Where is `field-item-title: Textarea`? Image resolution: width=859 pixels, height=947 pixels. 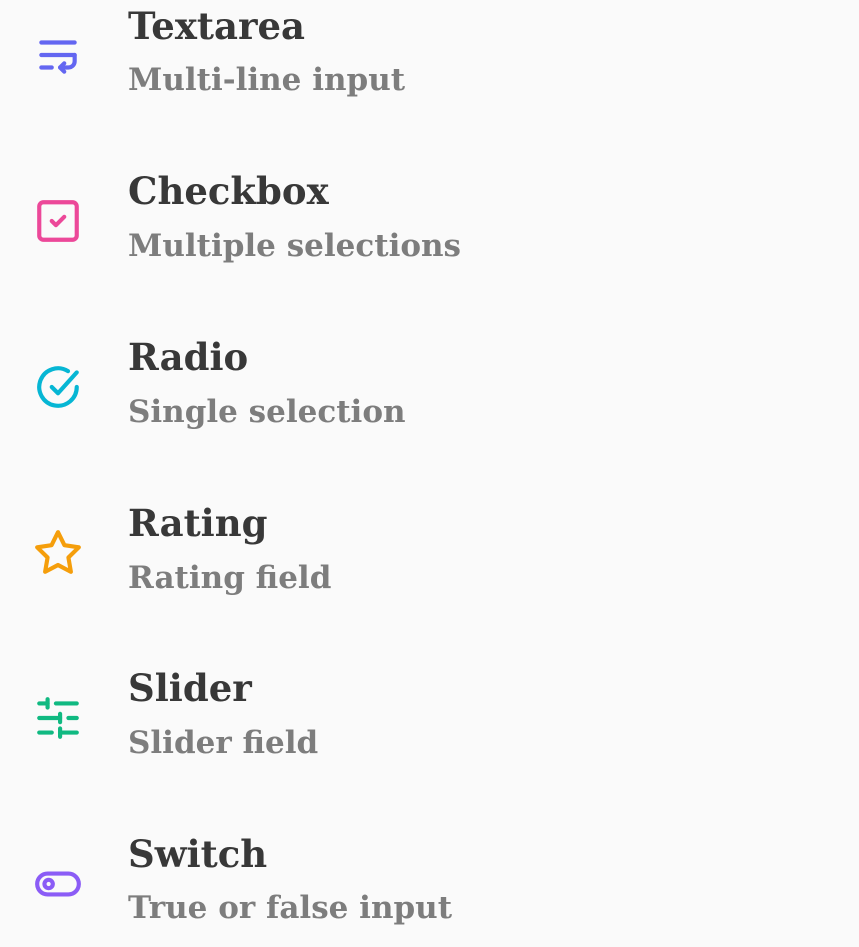
field-item-title: Textarea is located at coordinates (216, 26).